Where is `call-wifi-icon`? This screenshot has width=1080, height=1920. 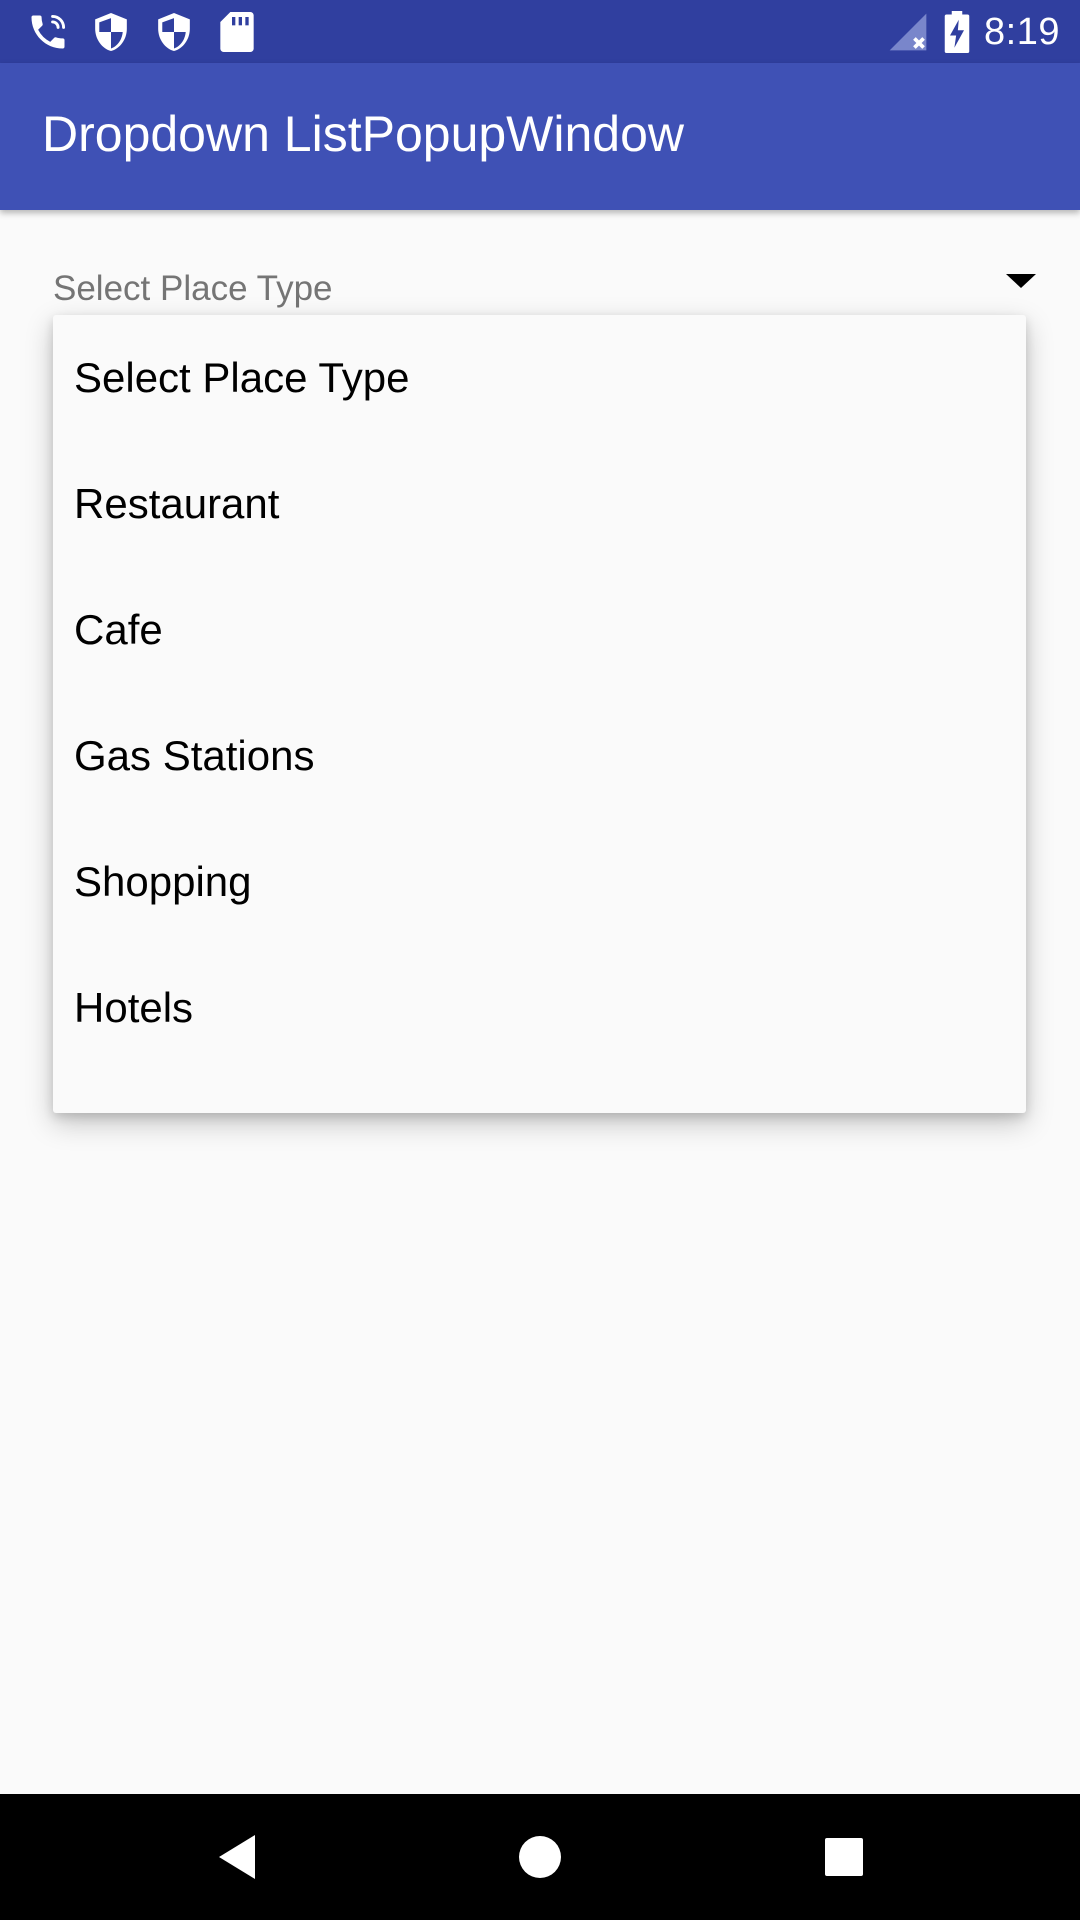 call-wifi-icon is located at coordinates (48, 32).